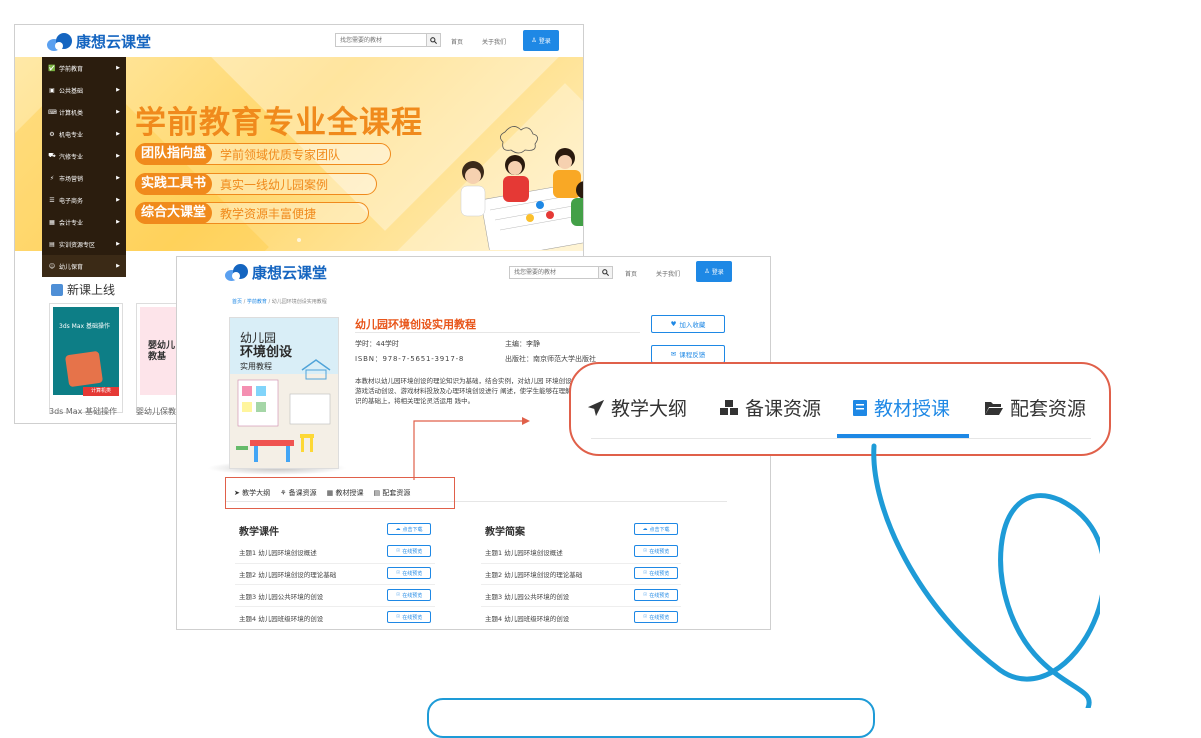  I want to click on breadcrumb-home: 首页, so click(237, 302).